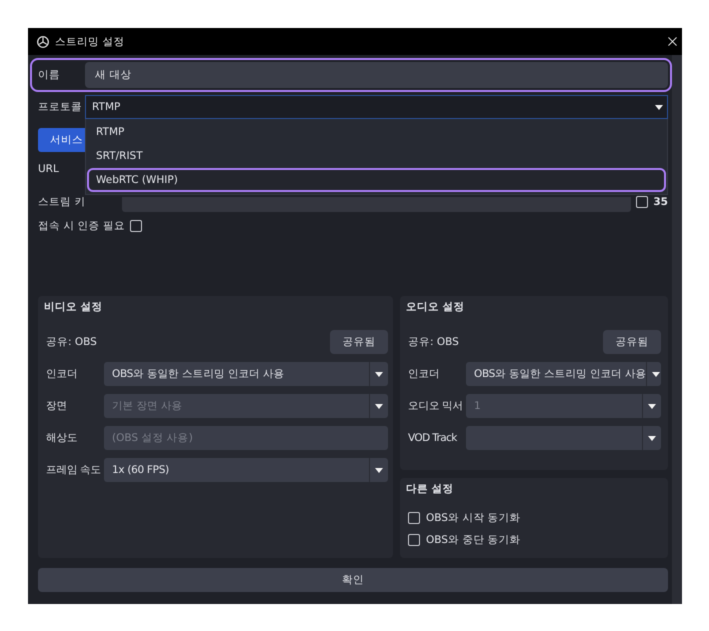  What do you see at coordinates (435, 406) in the screenshot?
I see `field-label: 오디오 믹서` at bounding box center [435, 406].